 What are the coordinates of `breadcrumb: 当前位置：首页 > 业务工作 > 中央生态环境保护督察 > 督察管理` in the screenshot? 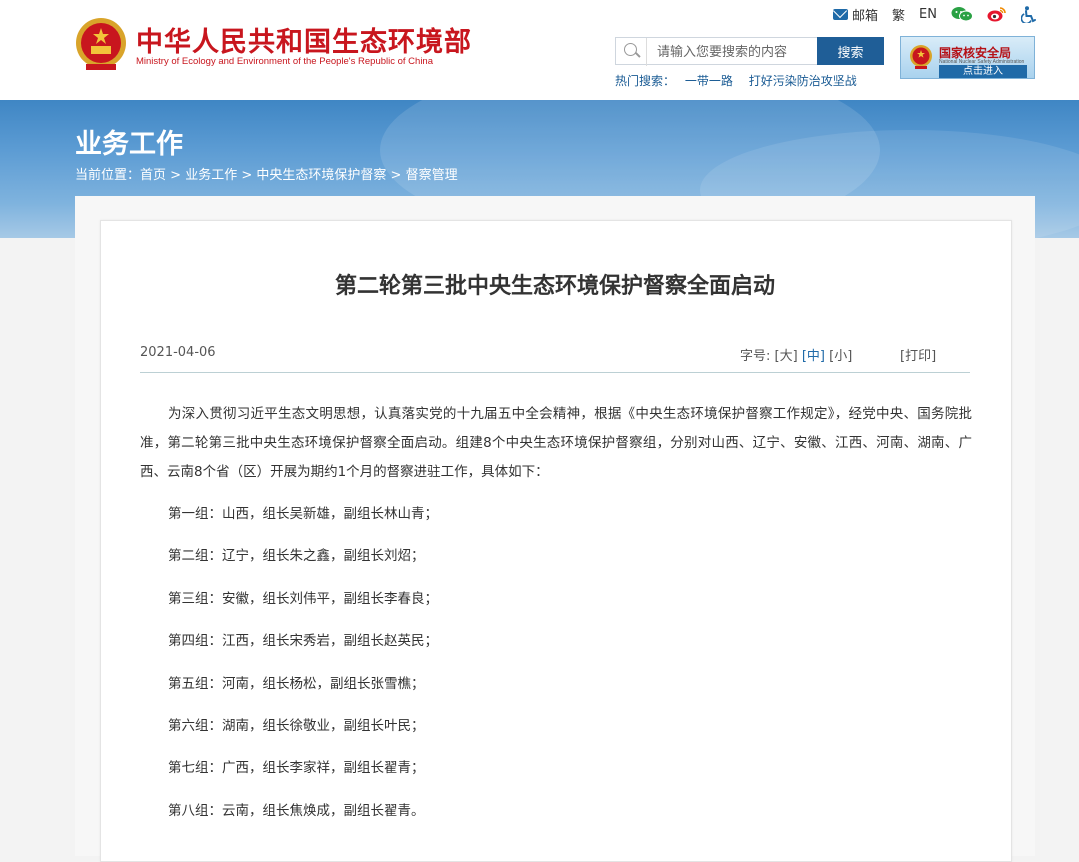 It's located at (266, 173).